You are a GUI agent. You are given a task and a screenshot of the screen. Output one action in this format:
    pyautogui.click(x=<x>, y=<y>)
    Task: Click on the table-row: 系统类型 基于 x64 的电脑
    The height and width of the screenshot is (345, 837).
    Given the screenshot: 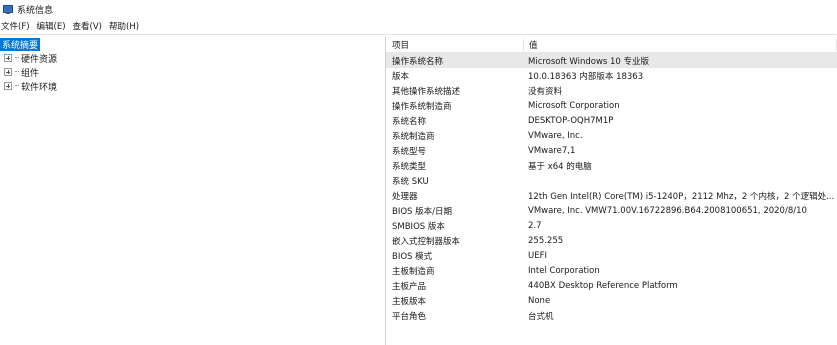 What is the action you would take?
    pyautogui.click(x=611, y=165)
    